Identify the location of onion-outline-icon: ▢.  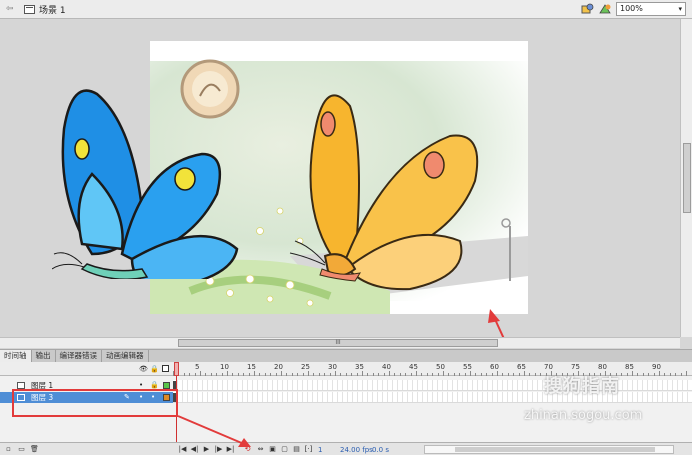
(284, 449).